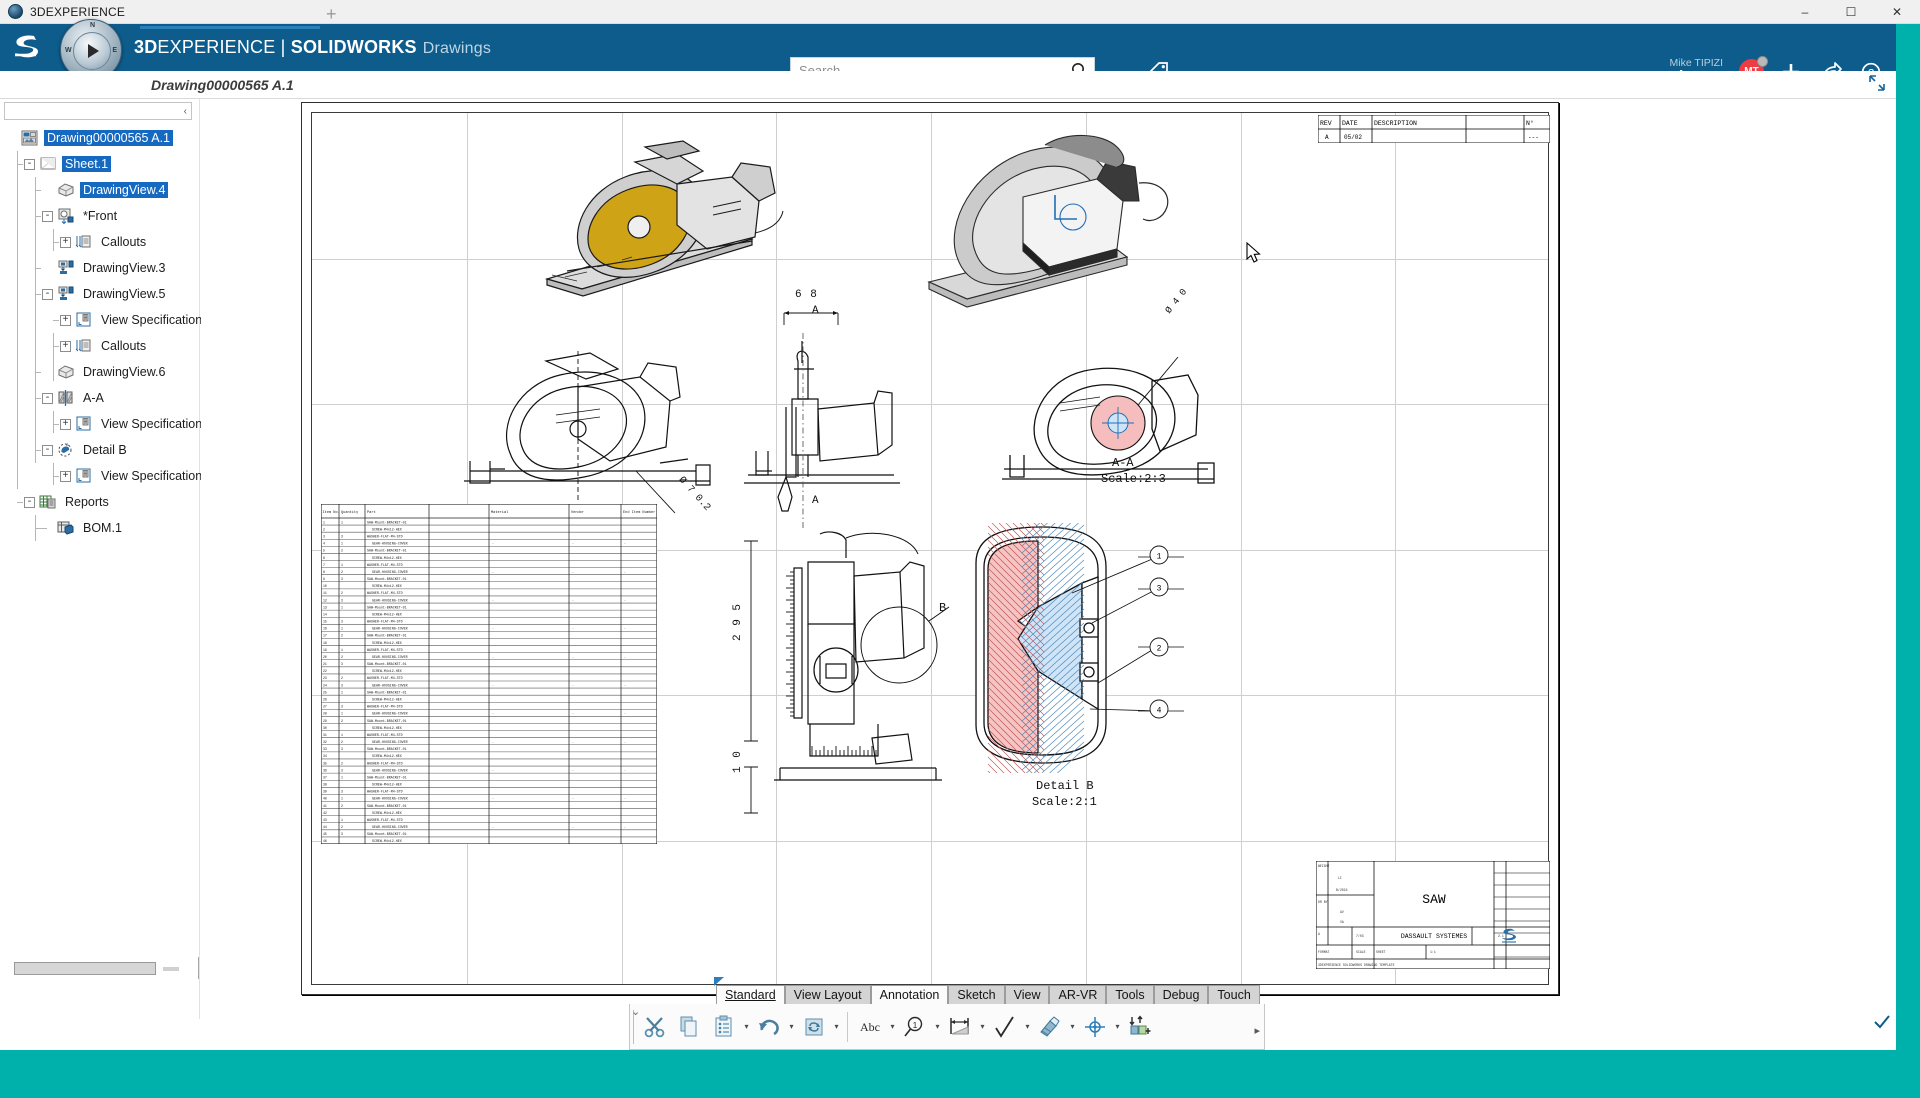 The image size is (1920, 1098). Describe the element at coordinates (325, 643) in the screenshot. I see `bom-cell-item: 18` at that location.